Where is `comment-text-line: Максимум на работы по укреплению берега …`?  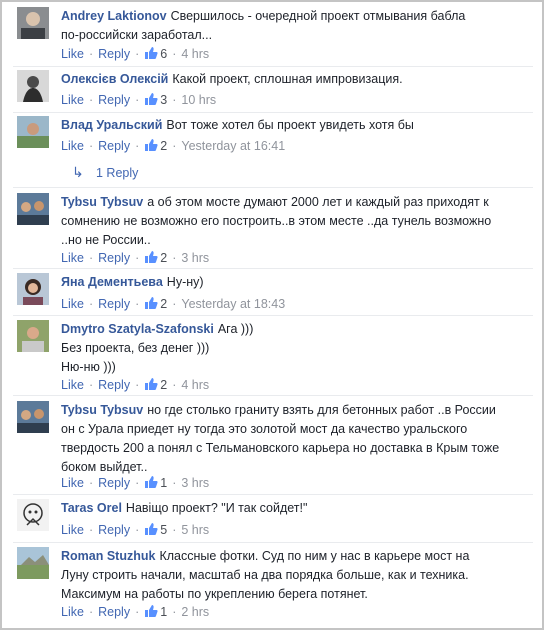 comment-text-line: Максимум на работы по укреплению берега … is located at coordinates (214, 594).